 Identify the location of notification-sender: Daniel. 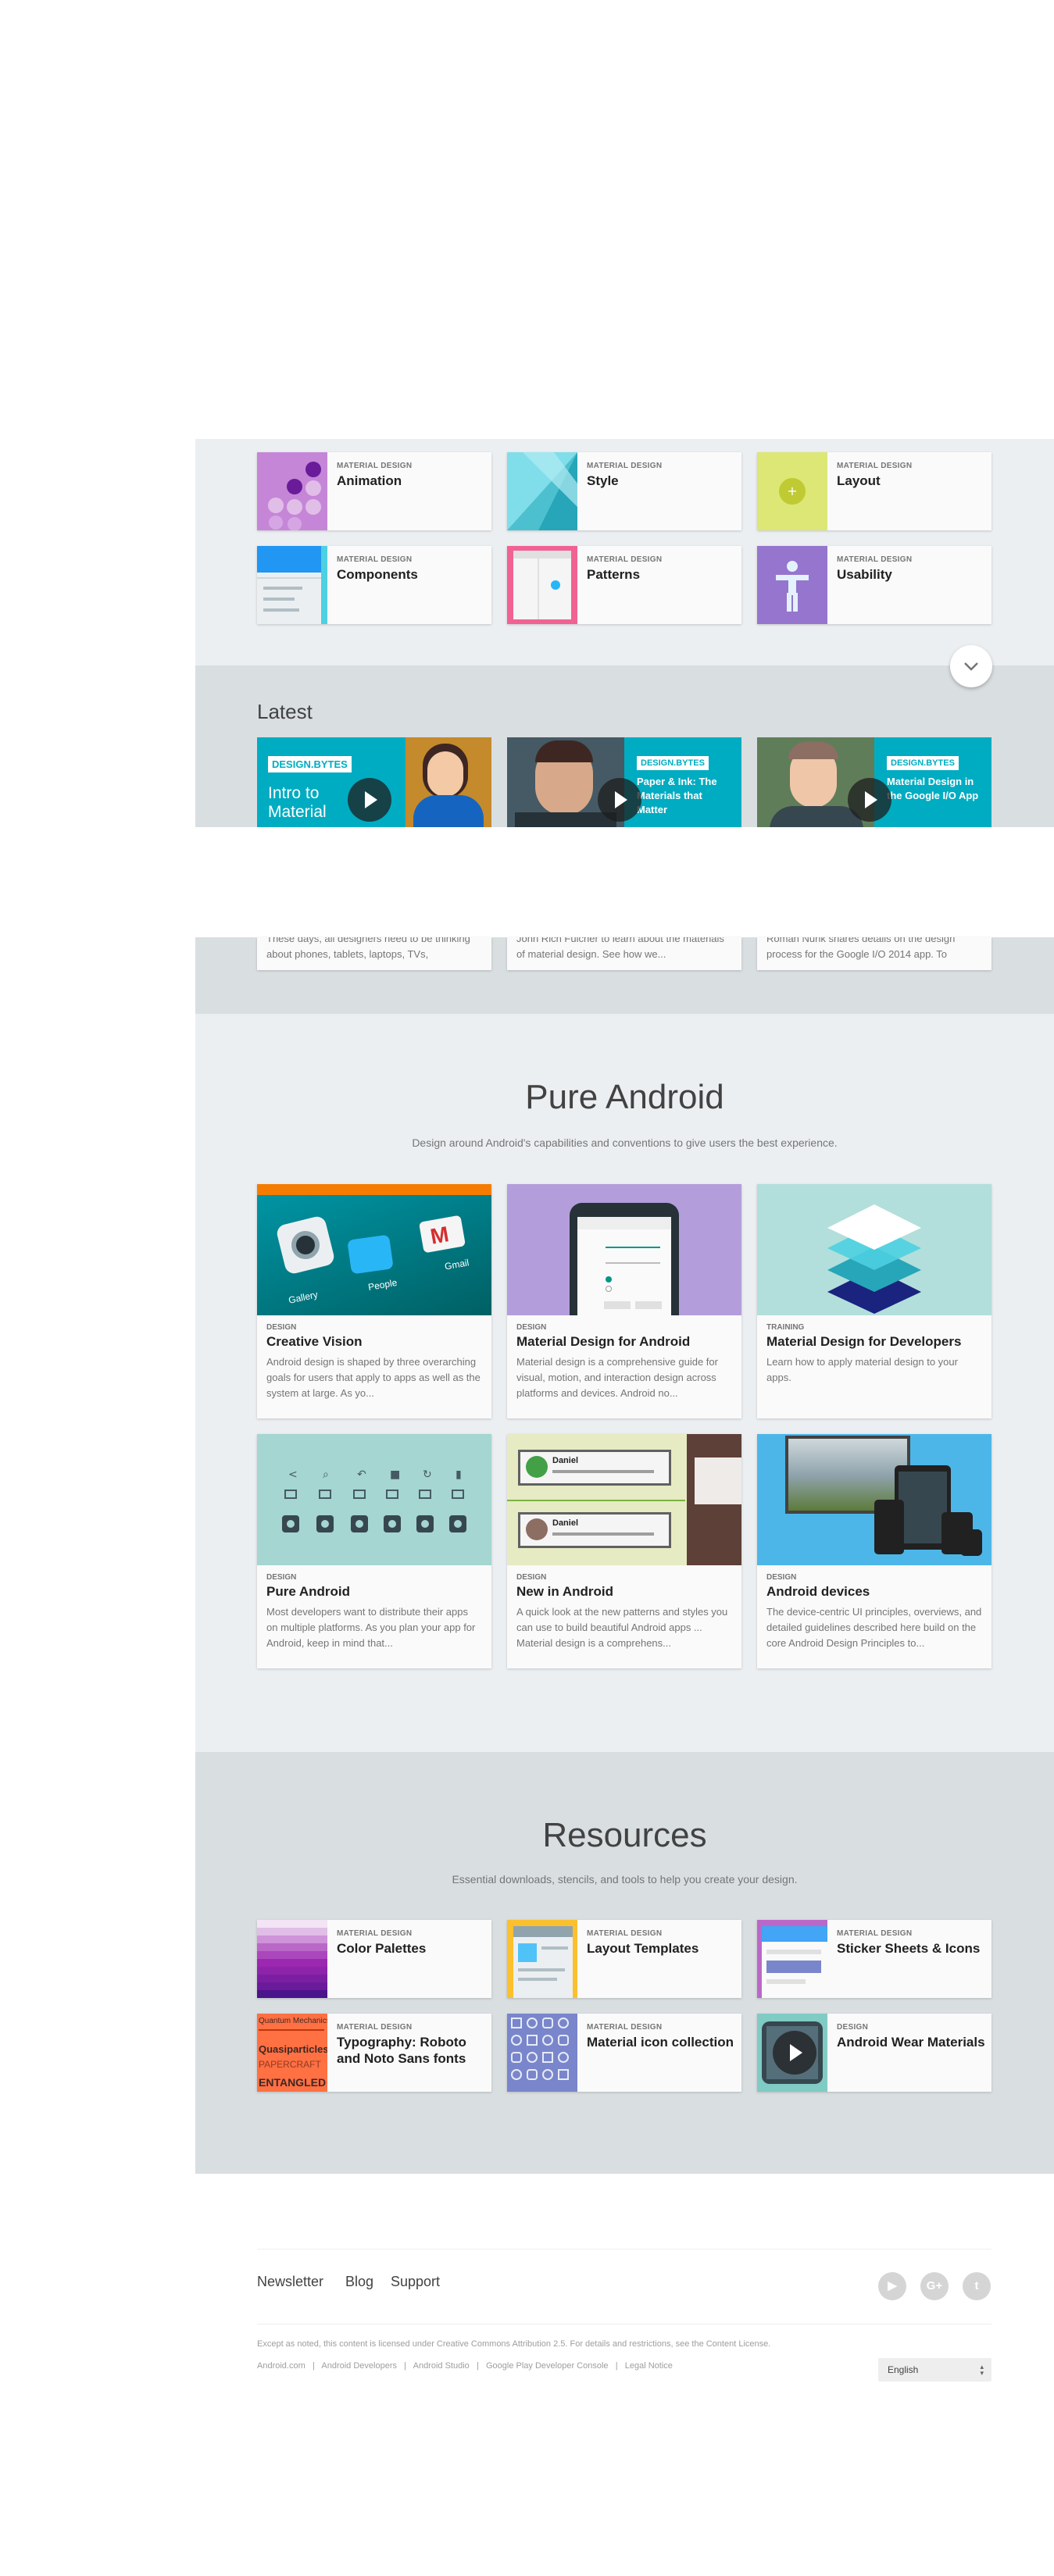
(565, 1460).